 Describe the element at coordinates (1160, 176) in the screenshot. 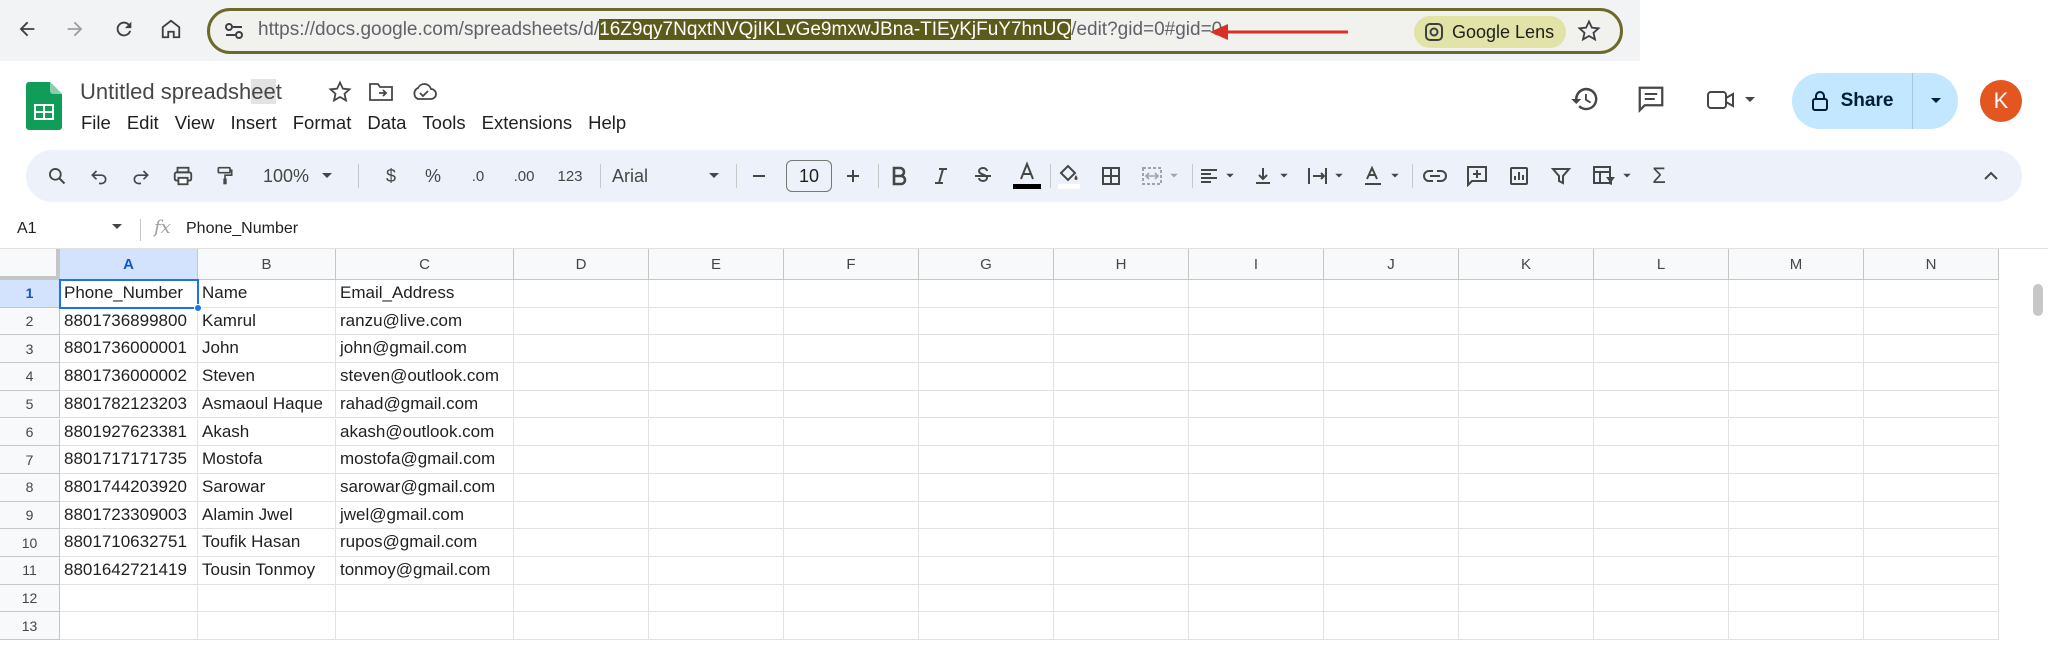

I see `merge-cells-button` at that location.